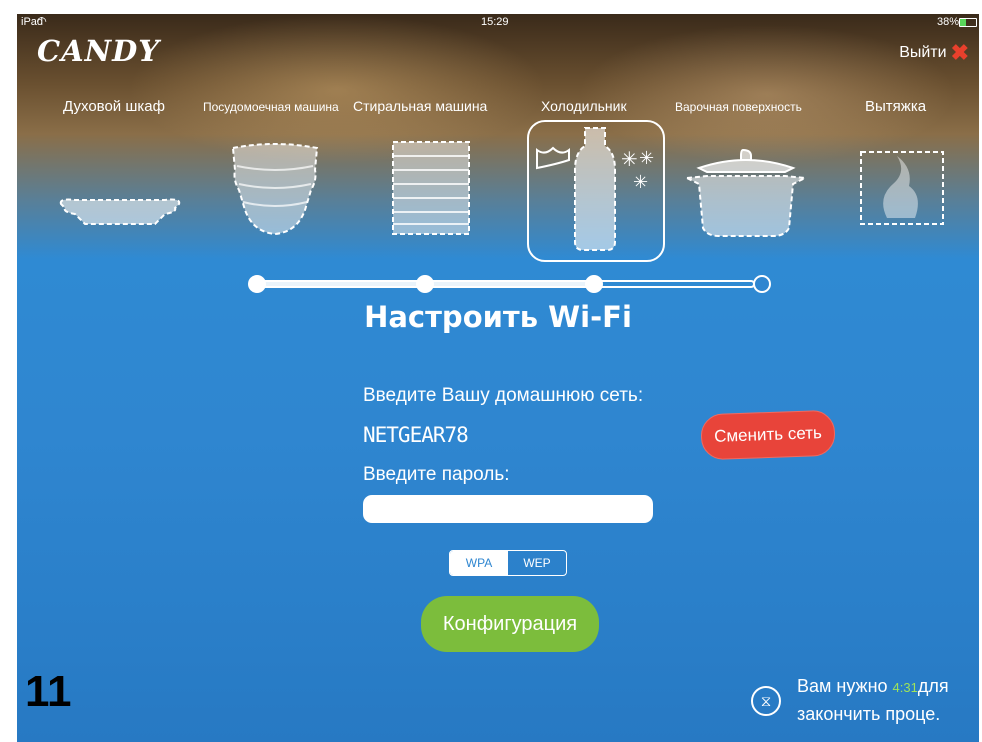 This screenshot has height=742, width=982. Describe the element at coordinates (431, 188) in the screenshot. I see `laundry-stack-icon` at that location.